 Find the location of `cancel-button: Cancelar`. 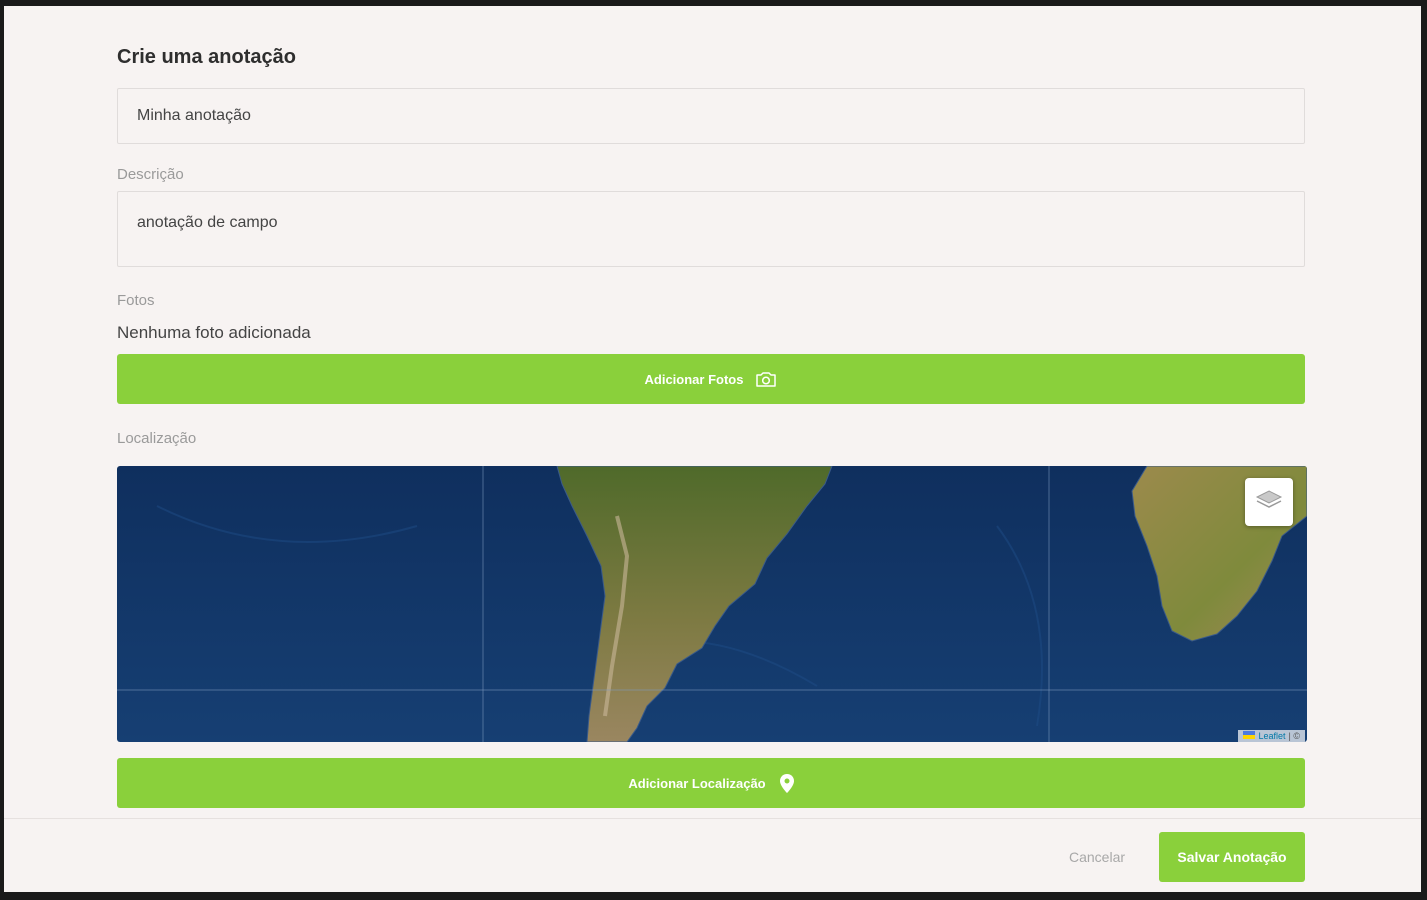

cancel-button: Cancelar is located at coordinates (1097, 857).